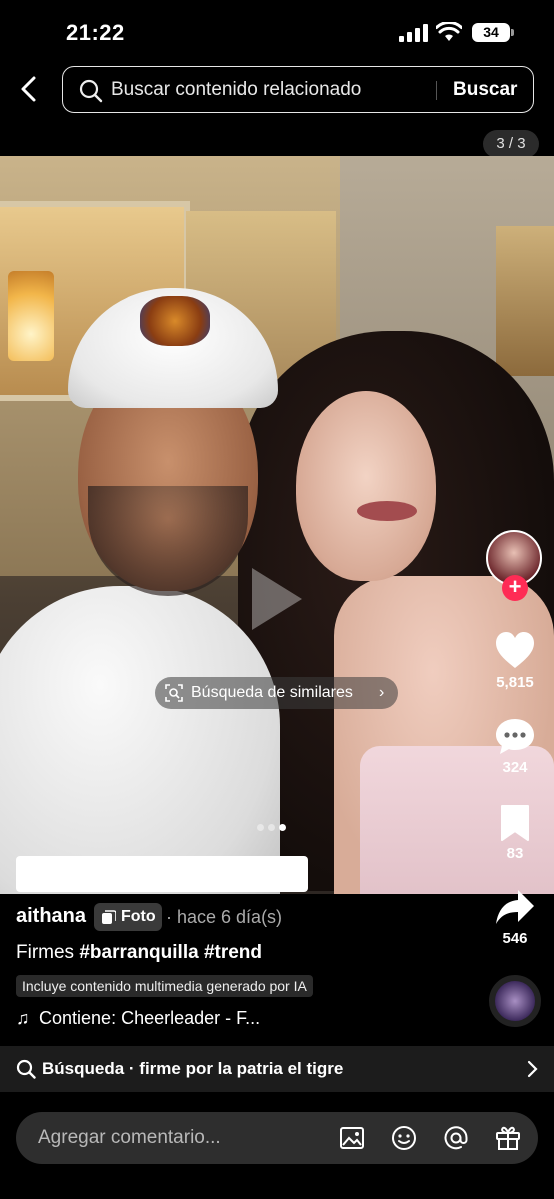 Image resolution: width=554 pixels, height=1199 pixels. What do you see at coordinates (491, 32) in the screenshot?
I see `battery-indicator: 34` at bounding box center [491, 32].